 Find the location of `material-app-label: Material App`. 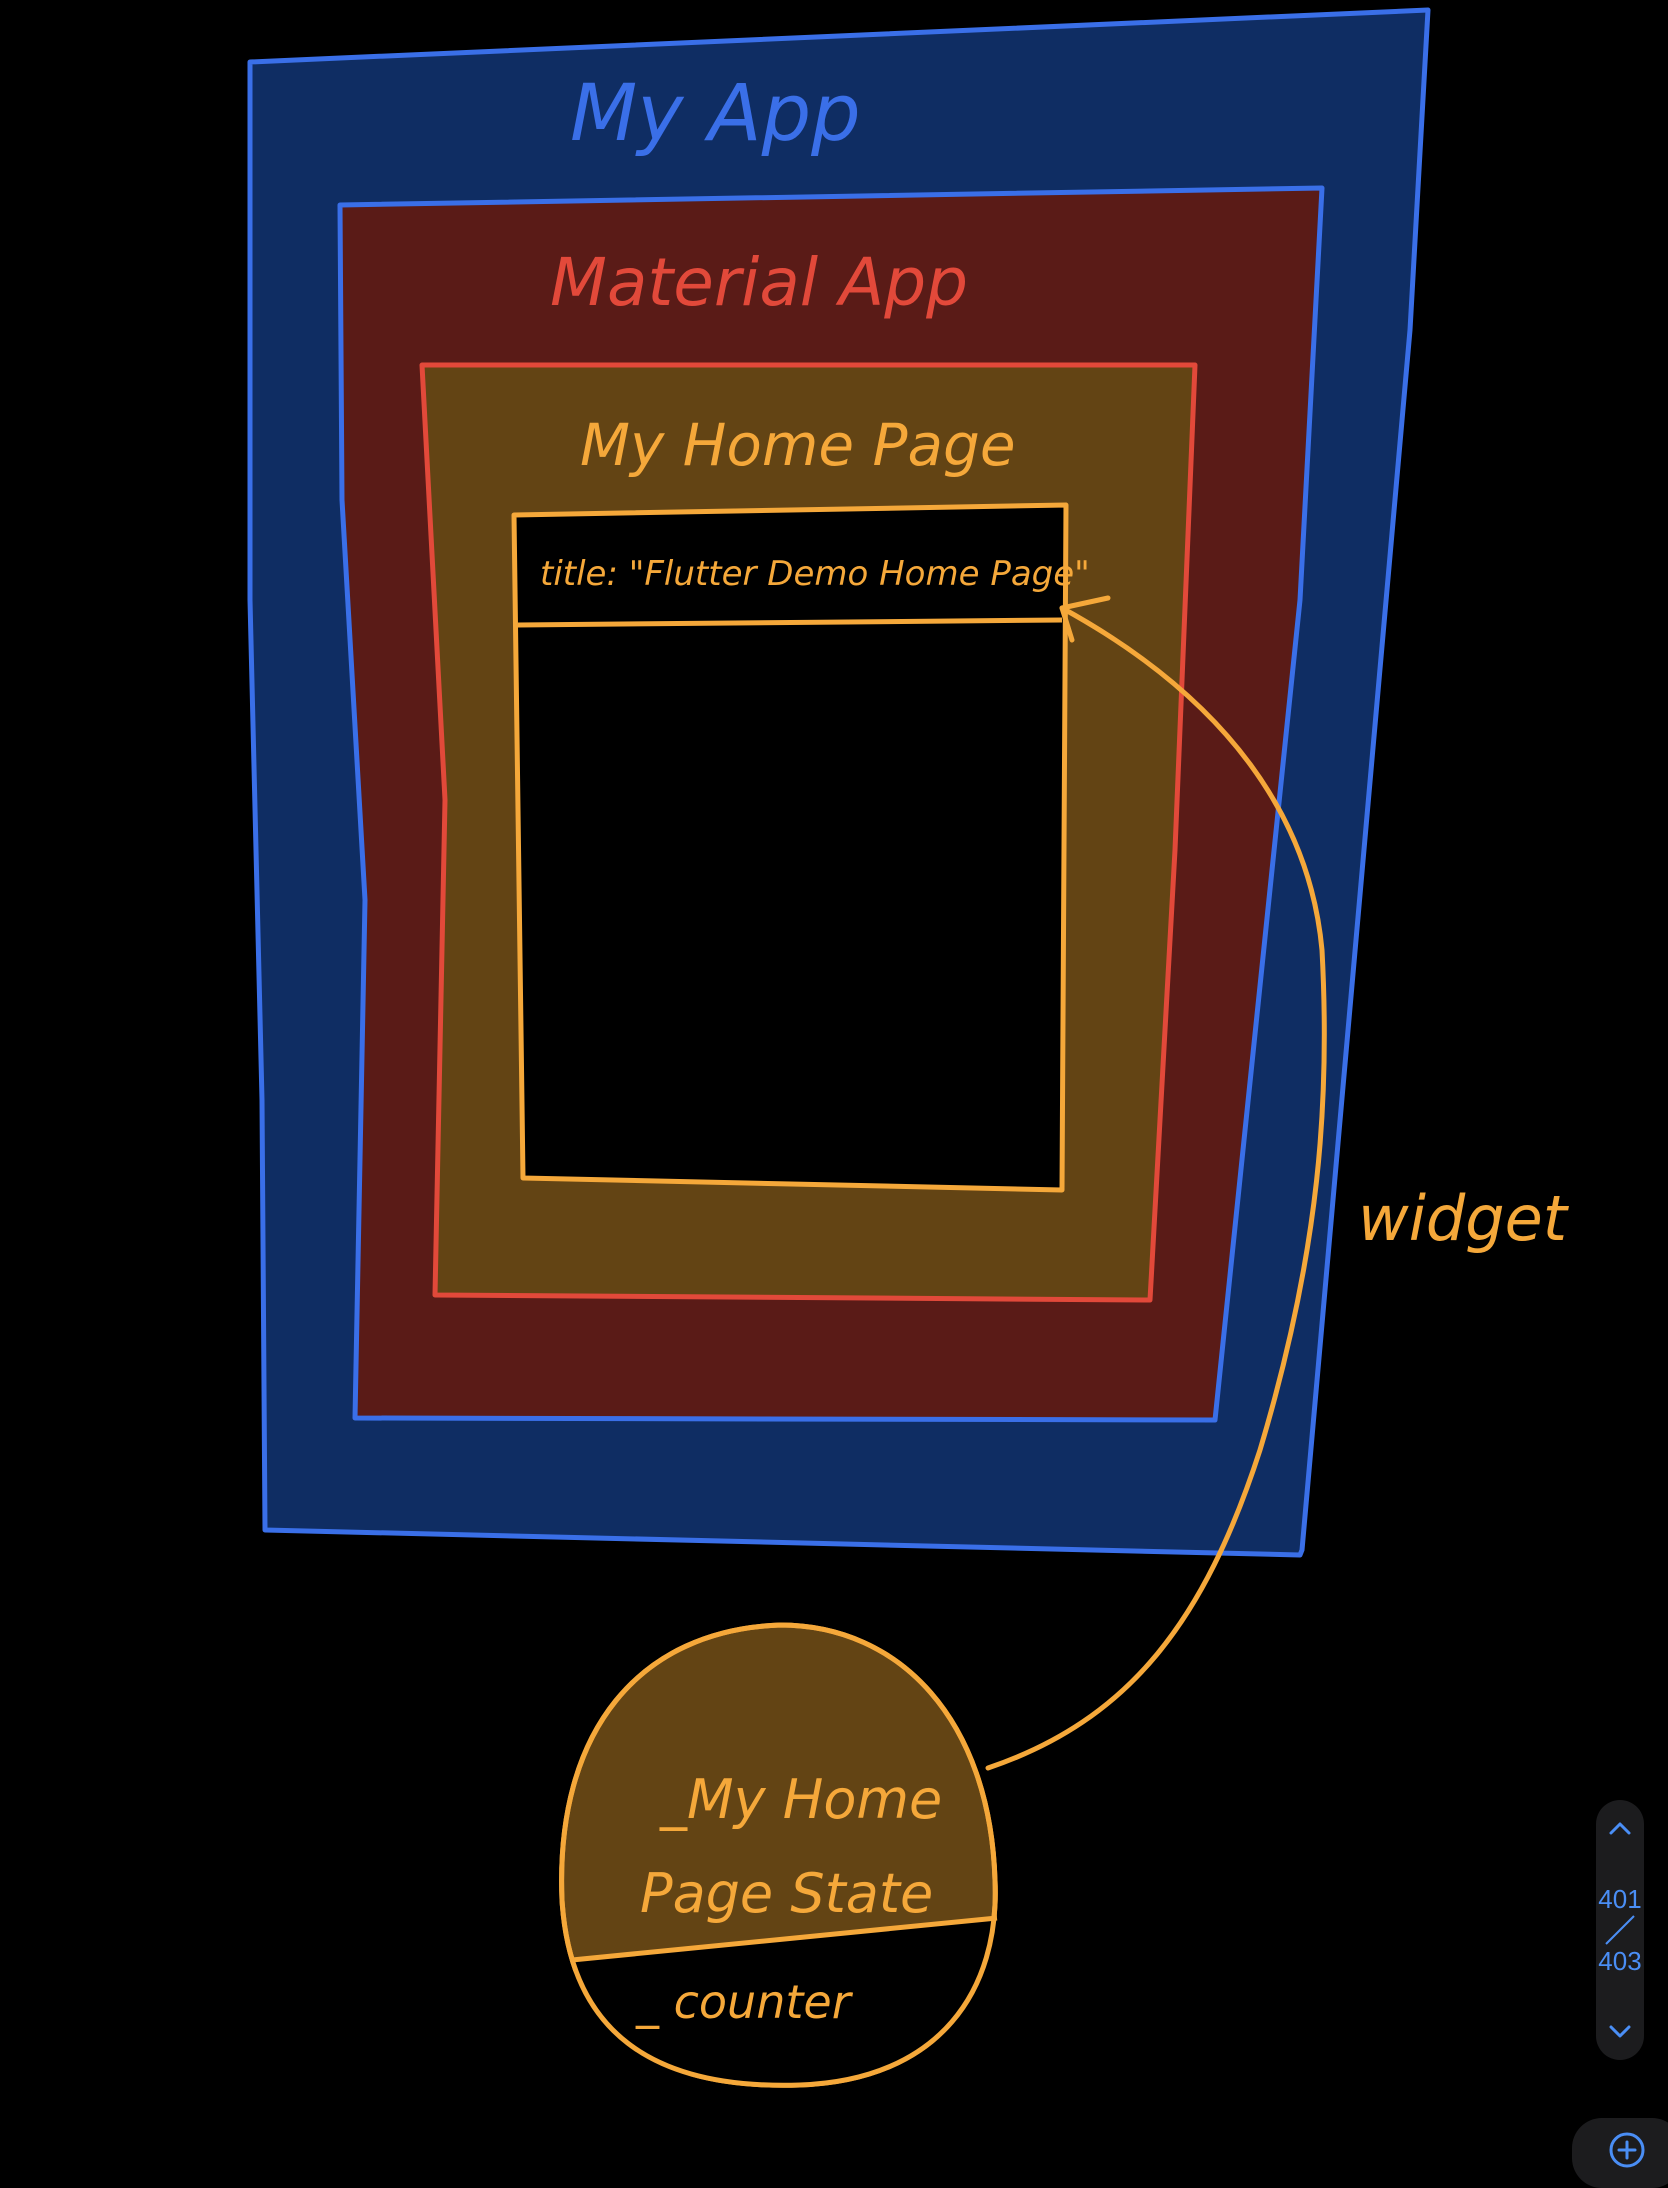

material-app-label: Material App is located at coordinates (759, 282).